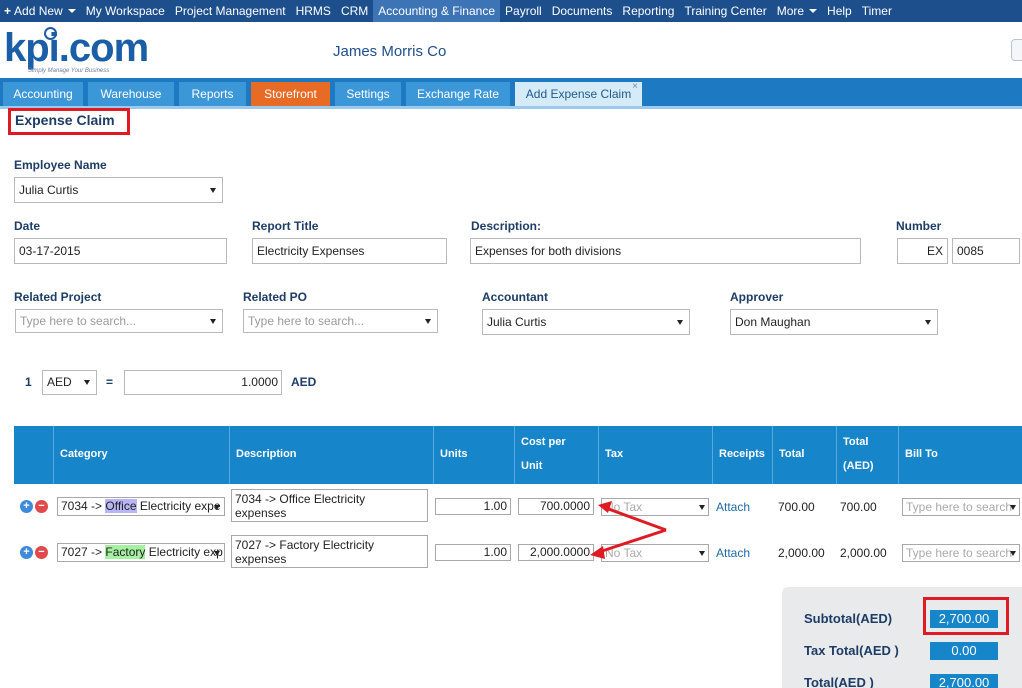 This screenshot has height=688, width=1022. What do you see at coordinates (848, 618) in the screenshot?
I see `subtotal-label: Subtotal(AED)` at bounding box center [848, 618].